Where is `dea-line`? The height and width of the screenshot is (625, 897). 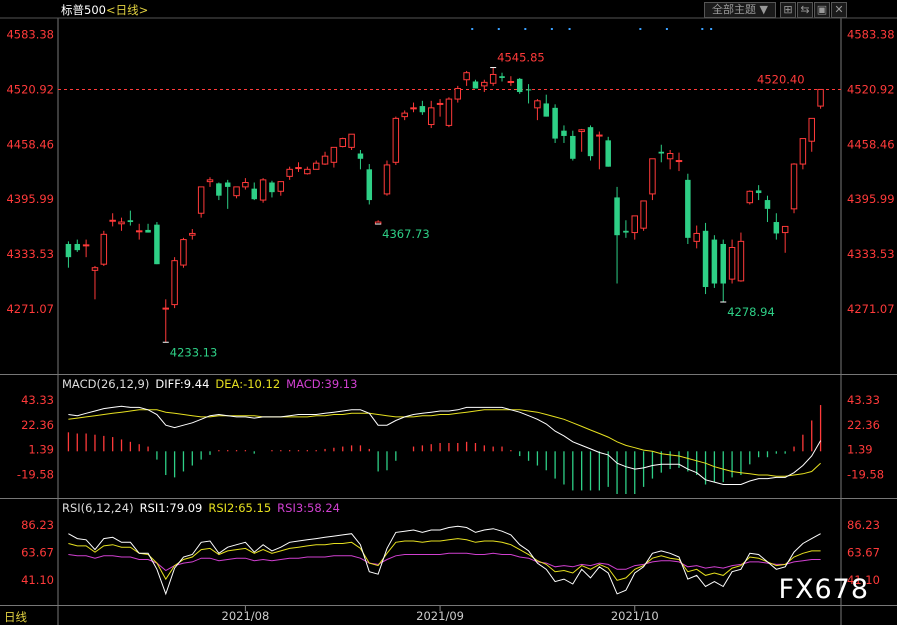 dea-line is located at coordinates (444, 443).